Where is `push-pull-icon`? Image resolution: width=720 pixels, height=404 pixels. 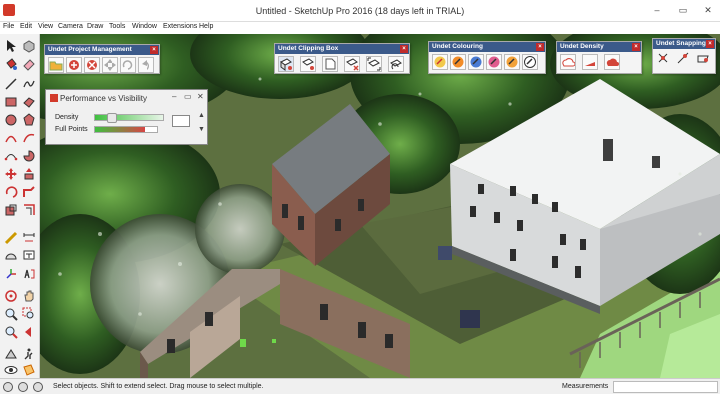
push-pull-icon is located at coordinates (29, 174).